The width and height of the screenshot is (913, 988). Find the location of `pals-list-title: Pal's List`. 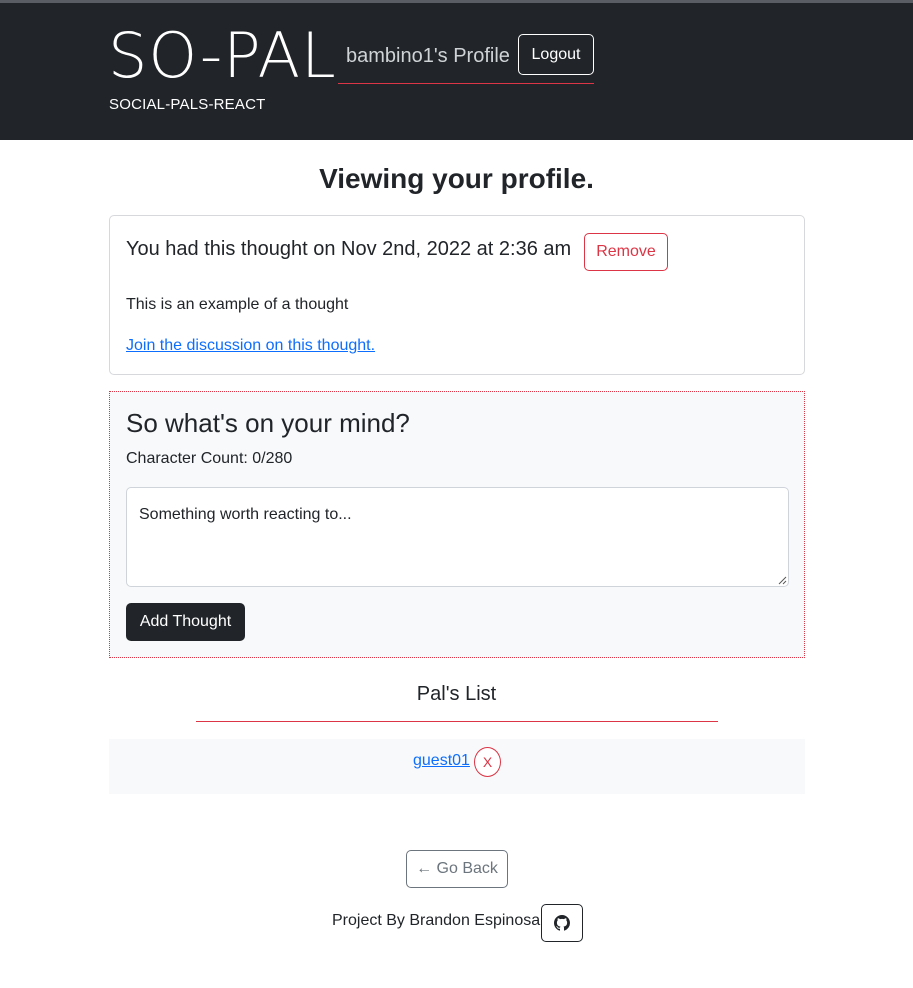

pals-list-title: Pal's List is located at coordinates (456, 694).